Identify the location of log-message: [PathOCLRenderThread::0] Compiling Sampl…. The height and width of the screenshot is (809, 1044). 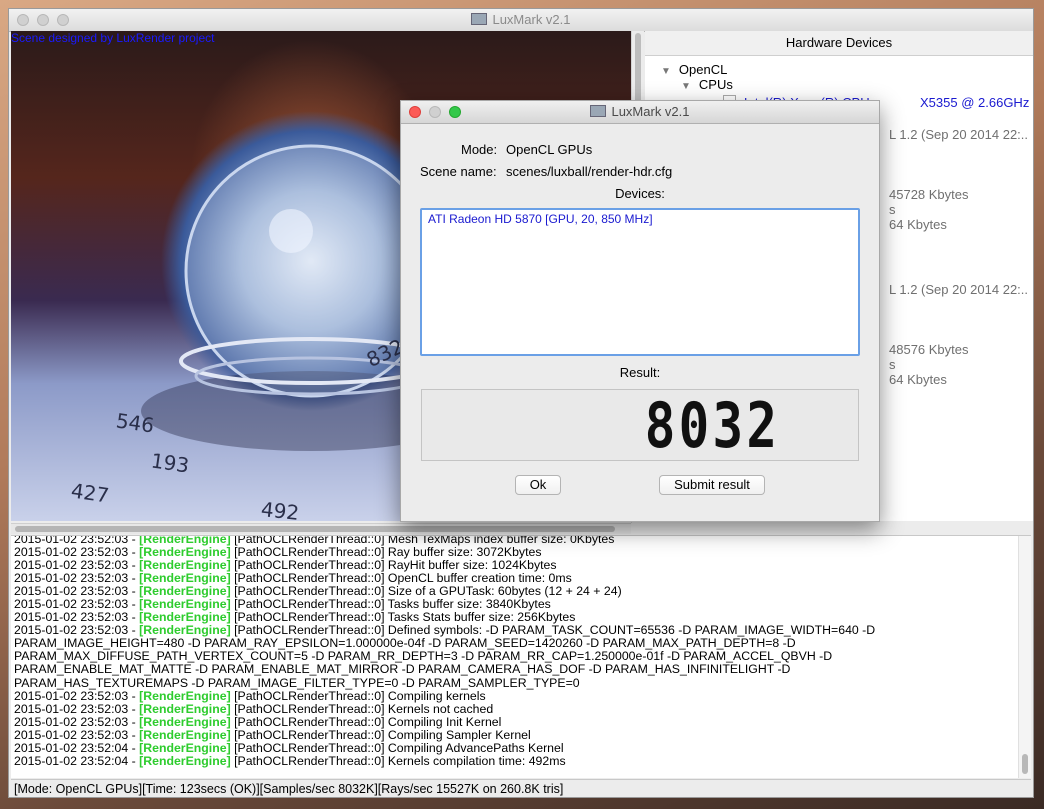
(380, 734).